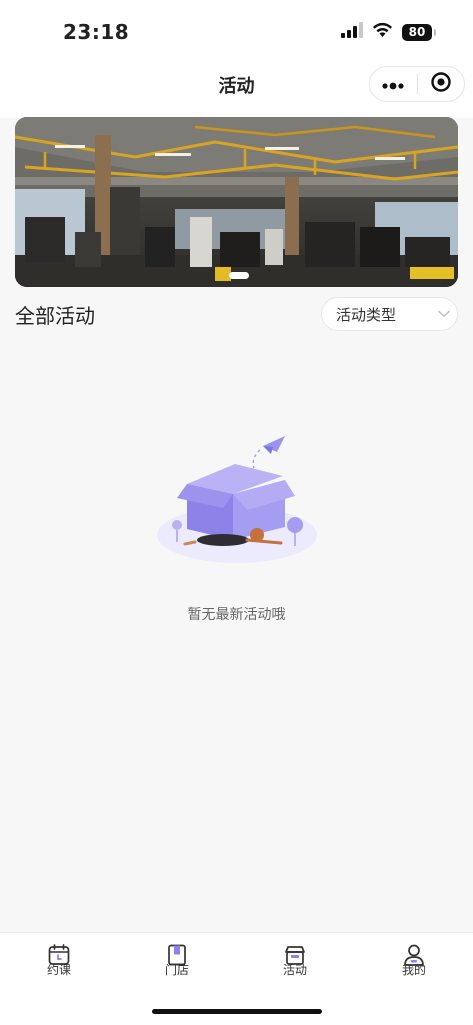  I want to click on activity-type-dropdown: 活动类型, so click(389, 314).